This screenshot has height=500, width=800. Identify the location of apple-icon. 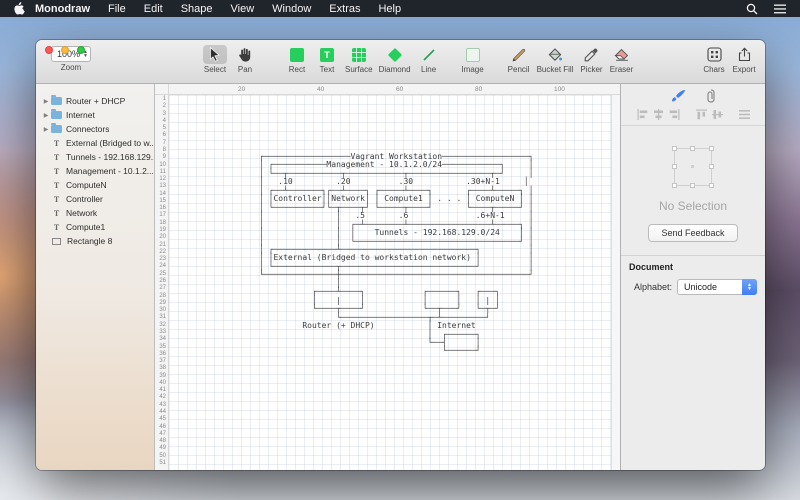
(19, 8).